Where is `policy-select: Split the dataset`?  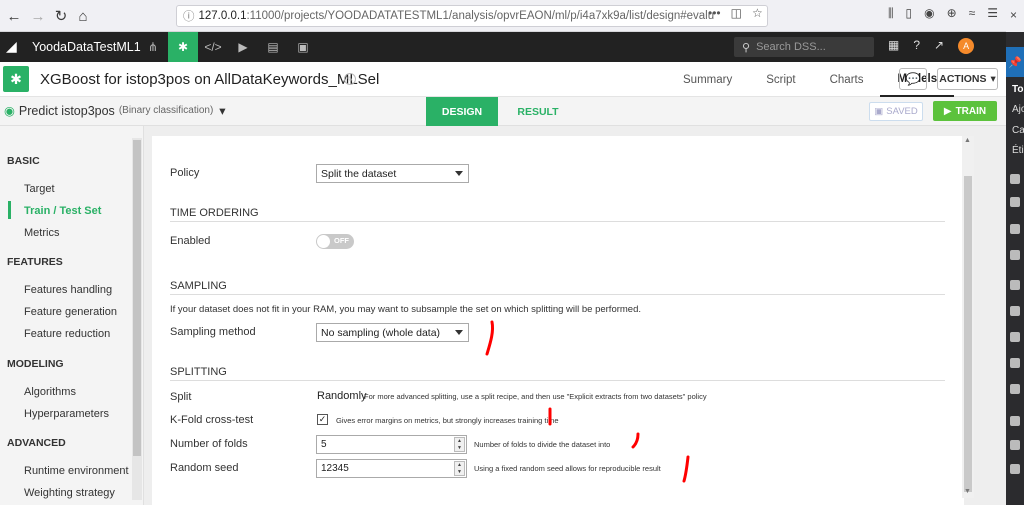
policy-select: Split the dataset is located at coordinates (392, 173).